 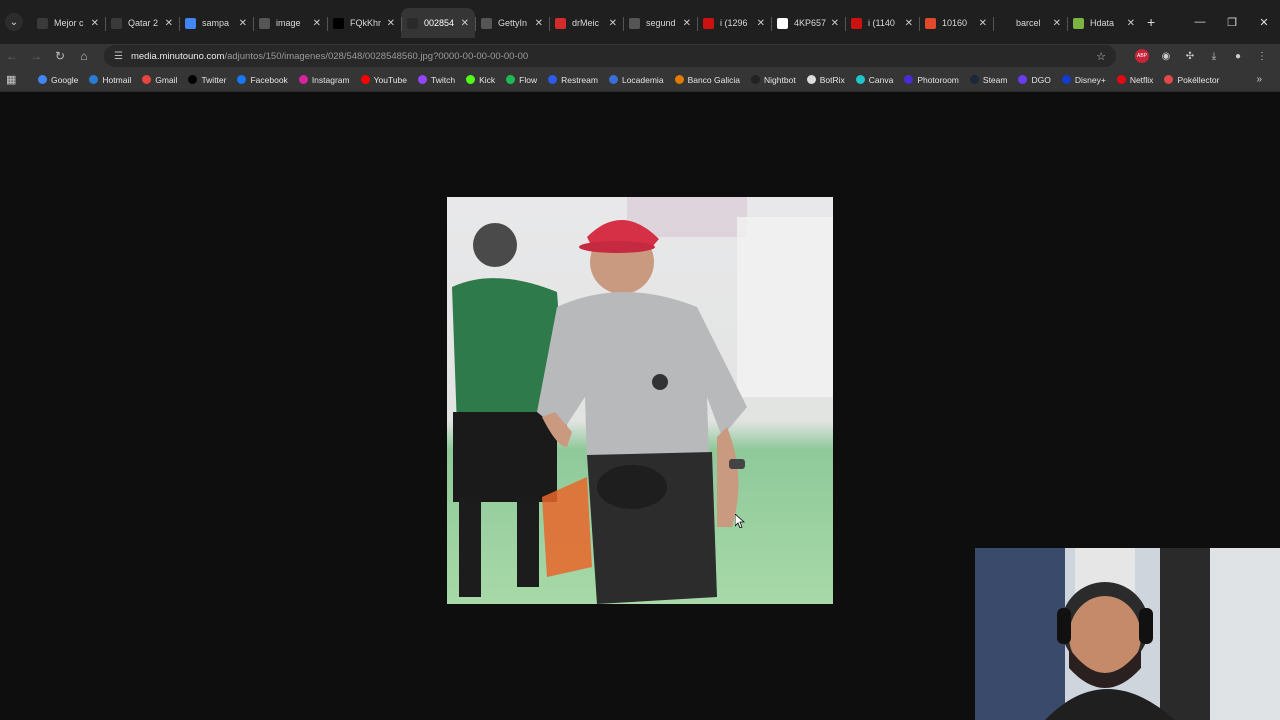 I want to click on bookmark-item: Disney+, so click(x=1083, y=79).